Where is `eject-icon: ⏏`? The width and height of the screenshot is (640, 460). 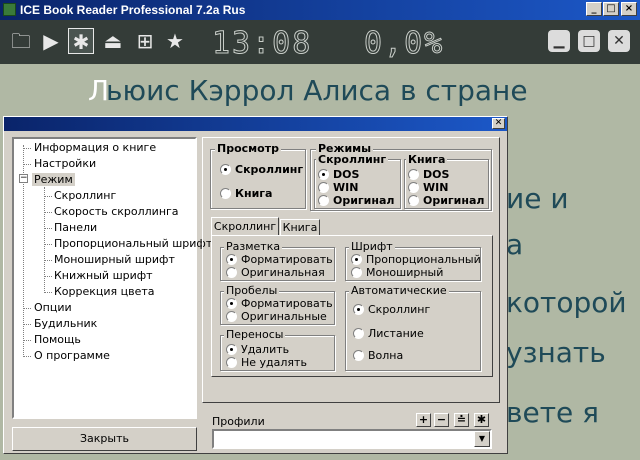 eject-icon: ⏏ is located at coordinates (113, 41).